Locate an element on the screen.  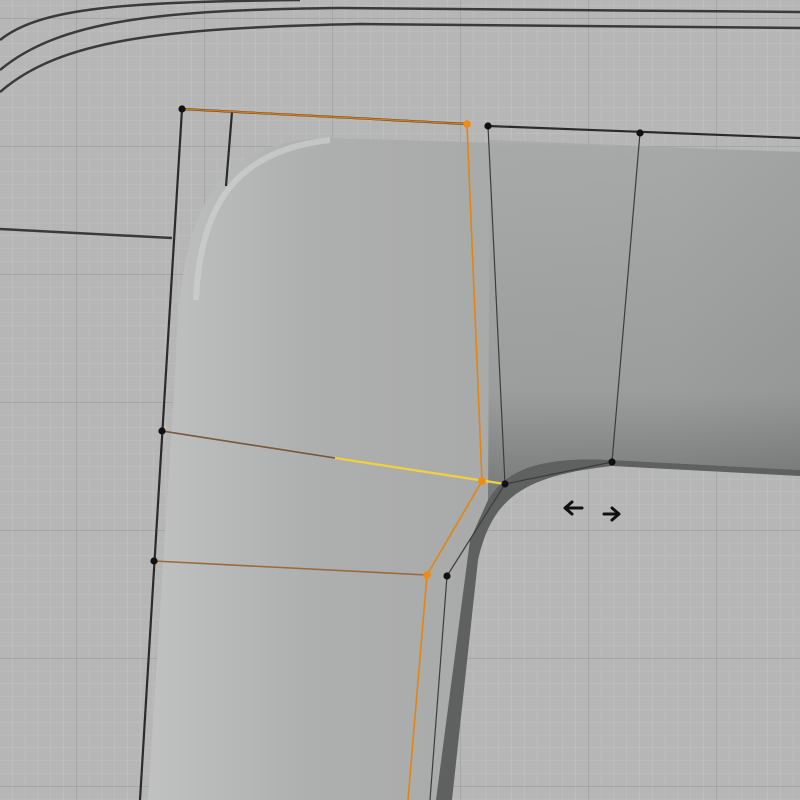
horizontal-resize-arrows-icon is located at coordinates (592, 510).